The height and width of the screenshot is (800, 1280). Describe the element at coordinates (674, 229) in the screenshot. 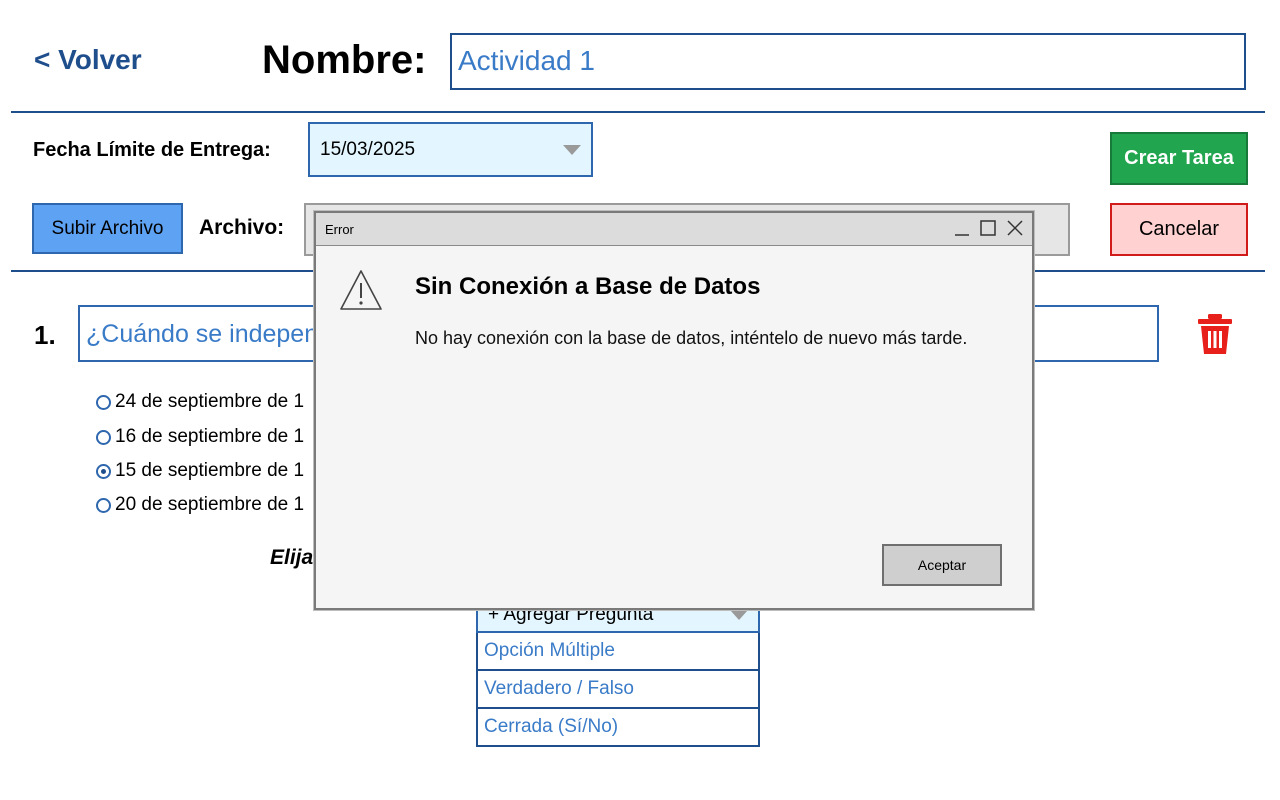

I see `dialog-titlebar: Error` at that location.